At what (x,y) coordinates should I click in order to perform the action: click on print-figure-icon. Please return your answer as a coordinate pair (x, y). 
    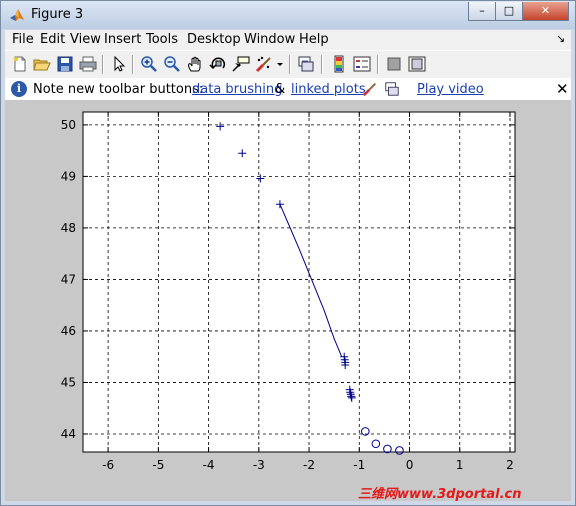
    Looking at the image, I should click on (88, 64).